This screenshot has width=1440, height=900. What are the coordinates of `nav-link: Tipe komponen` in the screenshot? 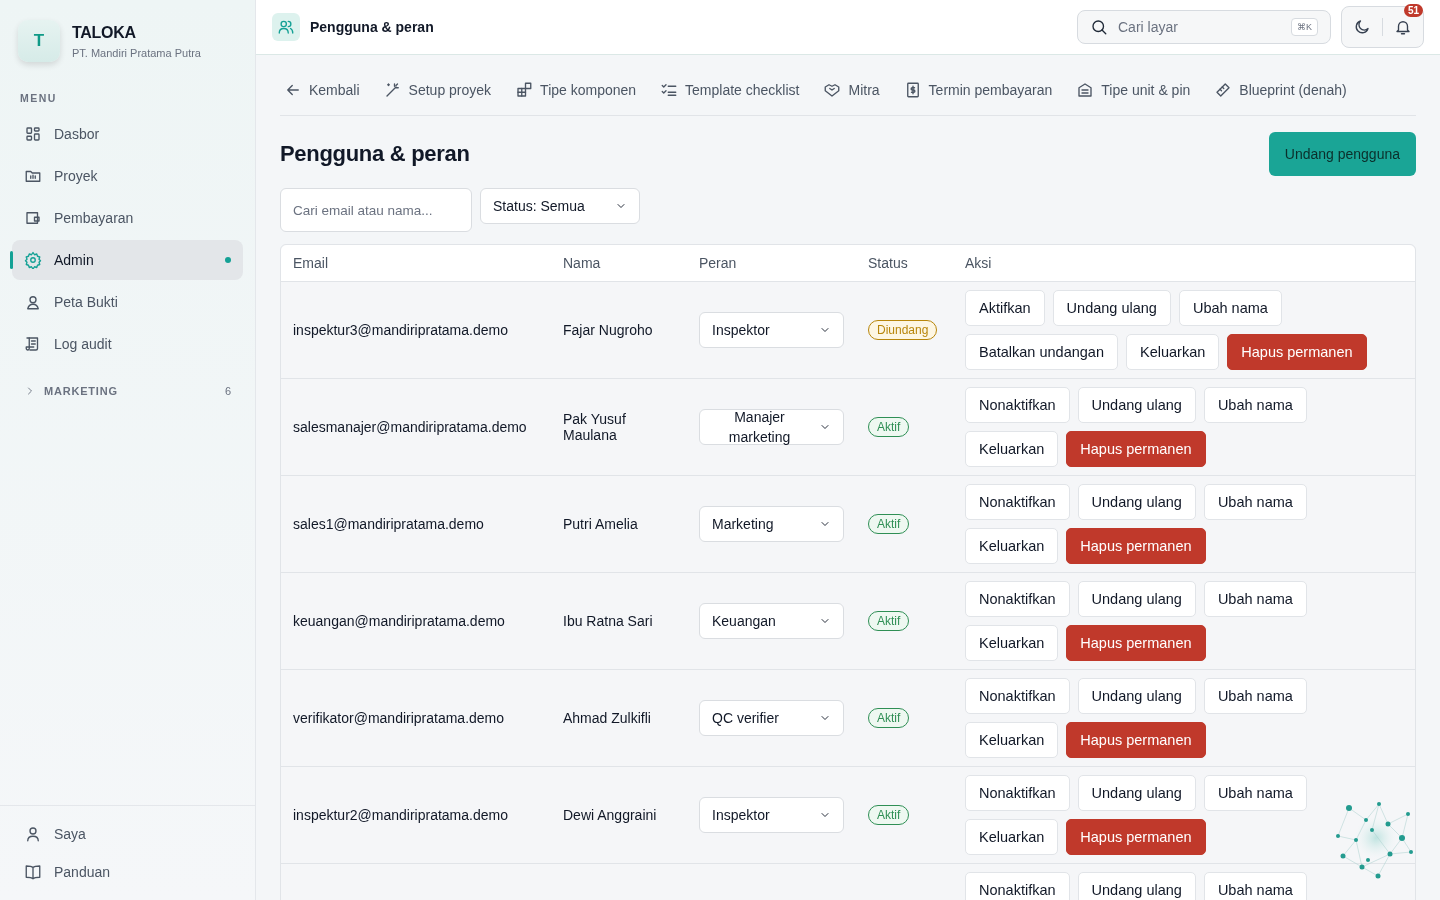 It's located at (576, 90).